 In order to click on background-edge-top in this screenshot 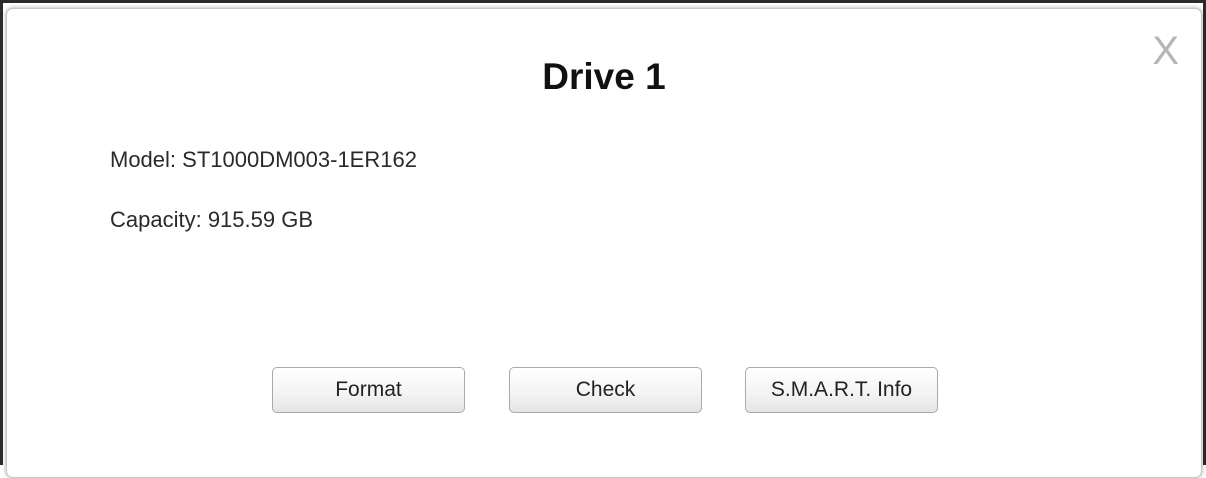, I will do `click(603, 1)`.